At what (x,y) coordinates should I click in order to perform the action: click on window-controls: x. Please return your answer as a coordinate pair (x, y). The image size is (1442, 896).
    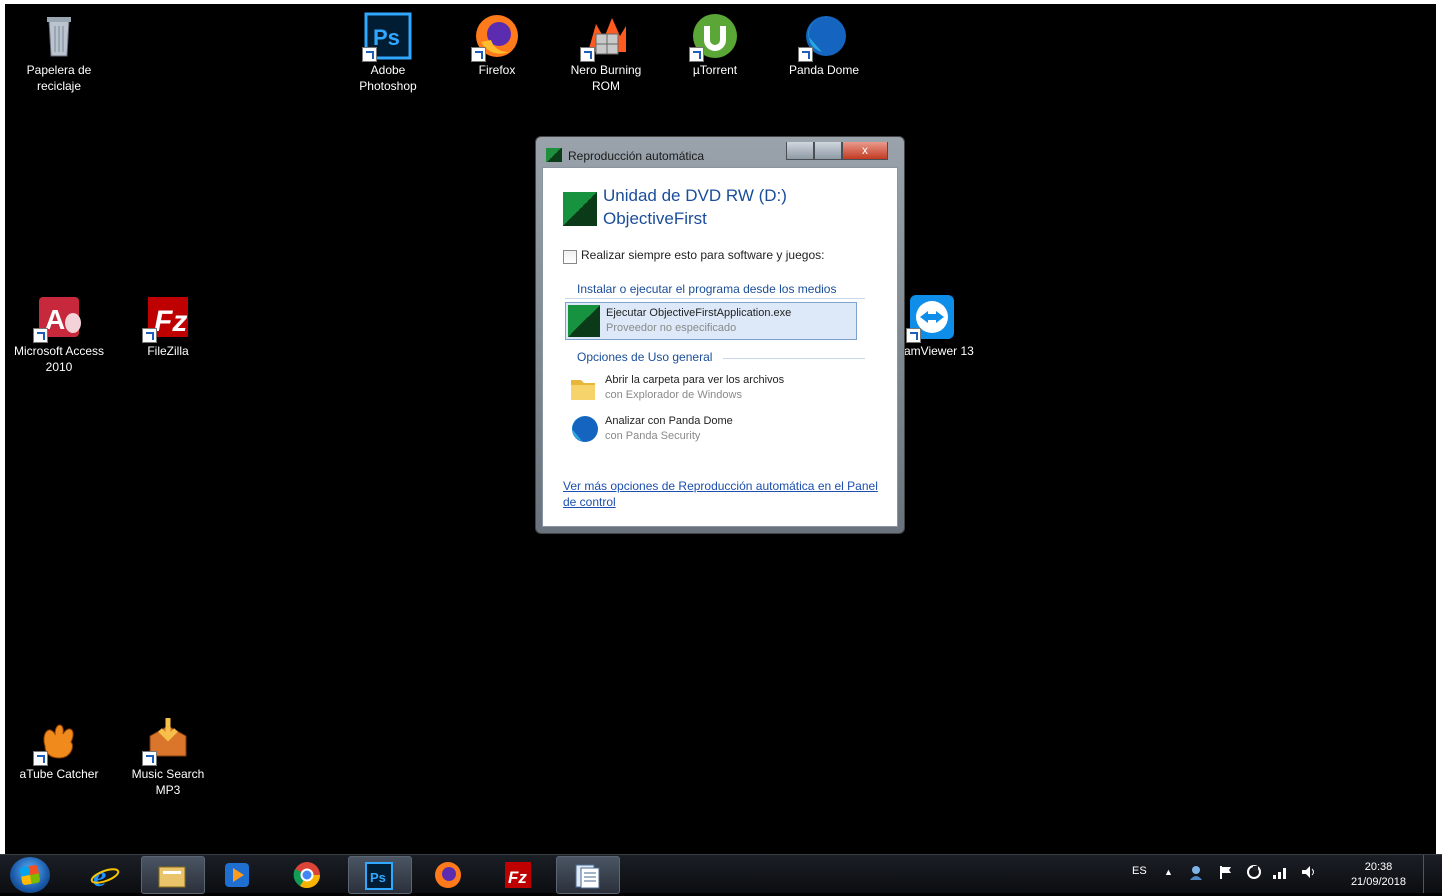
    Looking at the image, I should click on (837, 151).